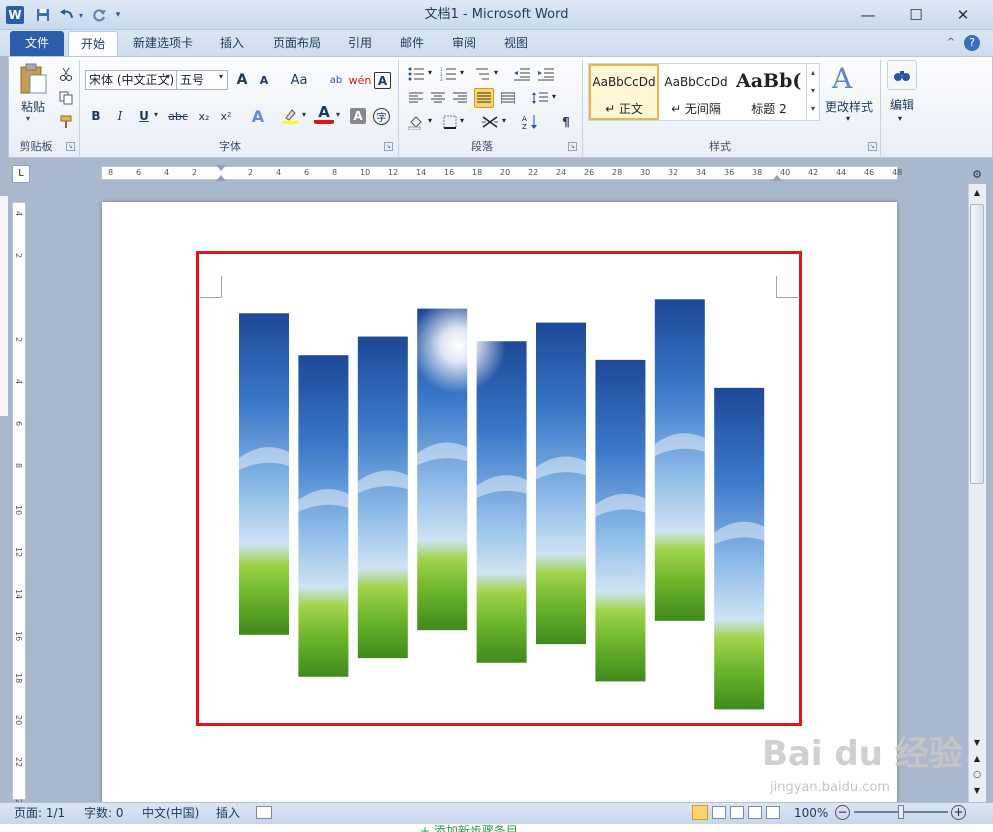 The image size is (993, 832). Describe the element at coordinates (977, 775) in the screenshot. I see `browse-object-icon: ○` at that location.